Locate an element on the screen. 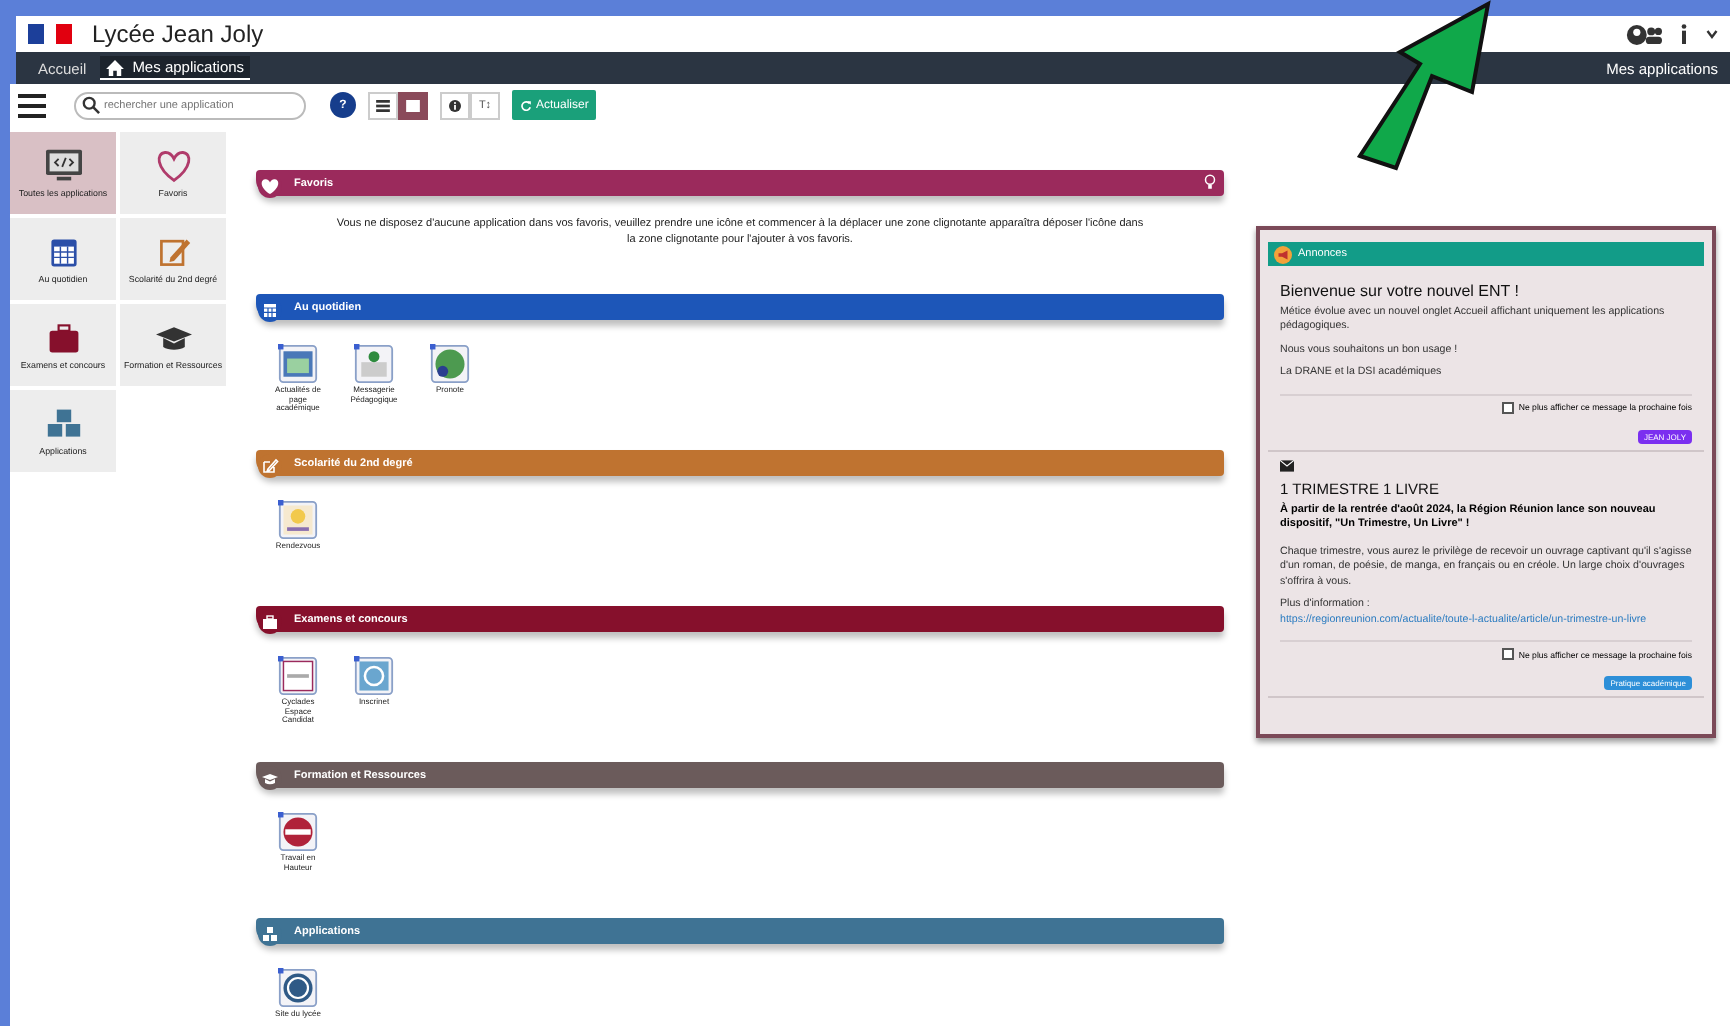  flag-logo-icon is located at coordinates (52, 34).